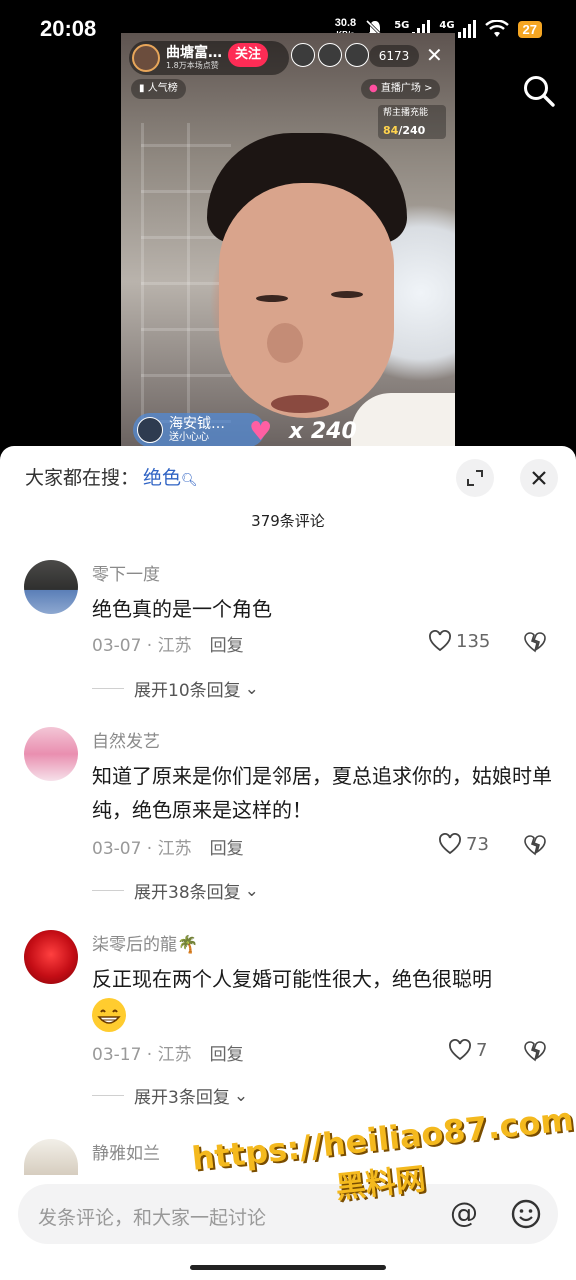  What do you see at coordinates (146, 58) in the screenshot?
I see `host-avatar` at bounding box center [146, 58].